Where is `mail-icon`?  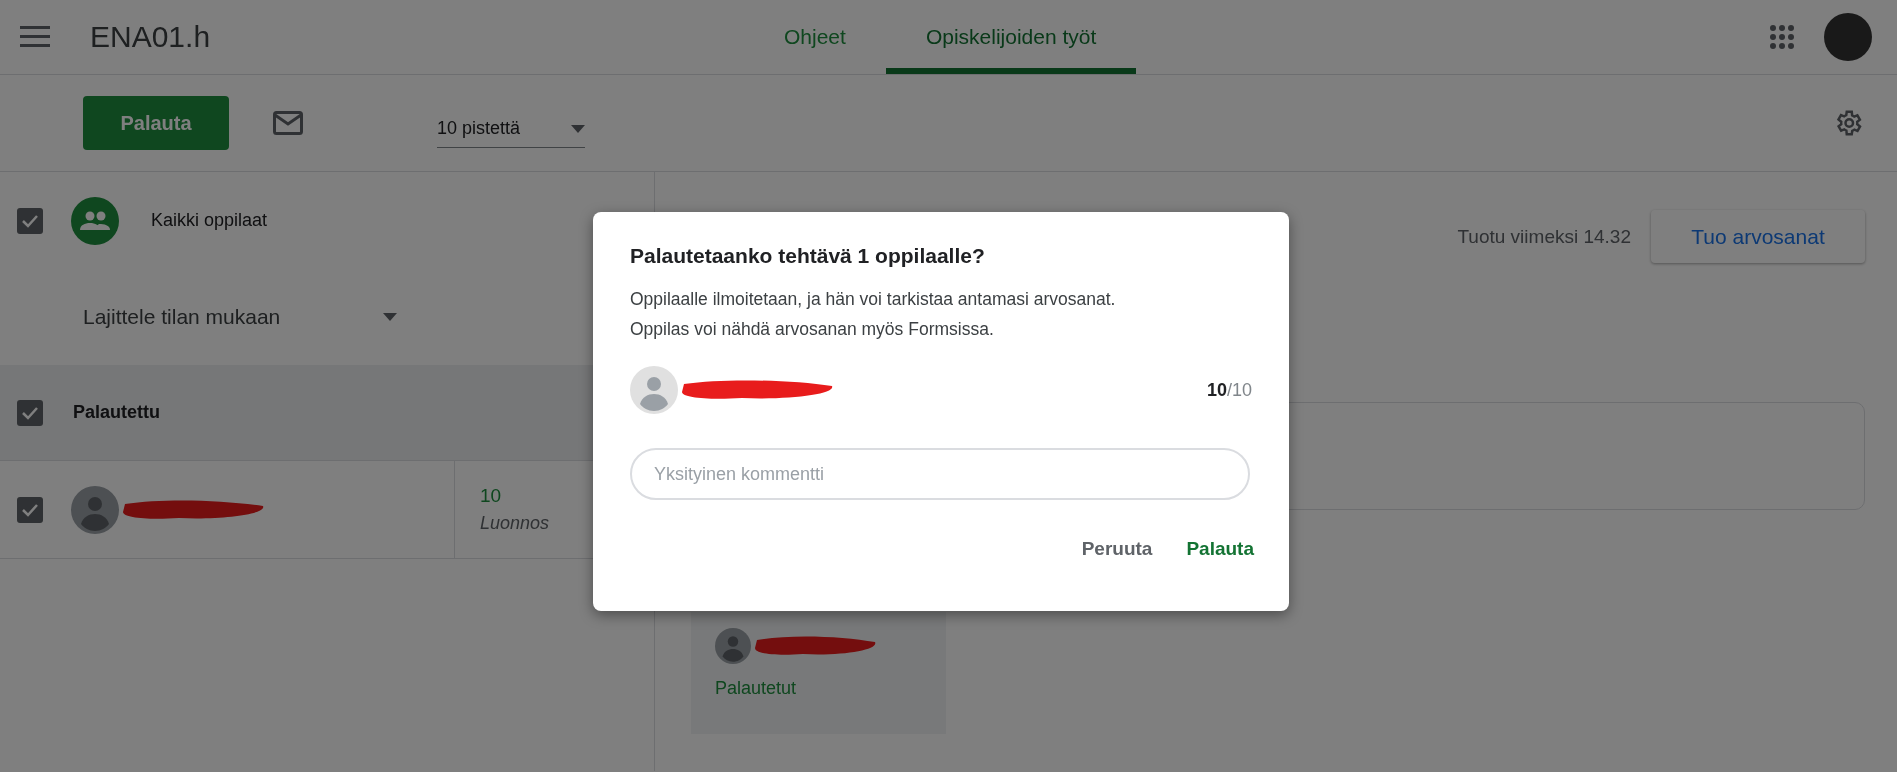
mail-icon is located at coordinates (288, 123).